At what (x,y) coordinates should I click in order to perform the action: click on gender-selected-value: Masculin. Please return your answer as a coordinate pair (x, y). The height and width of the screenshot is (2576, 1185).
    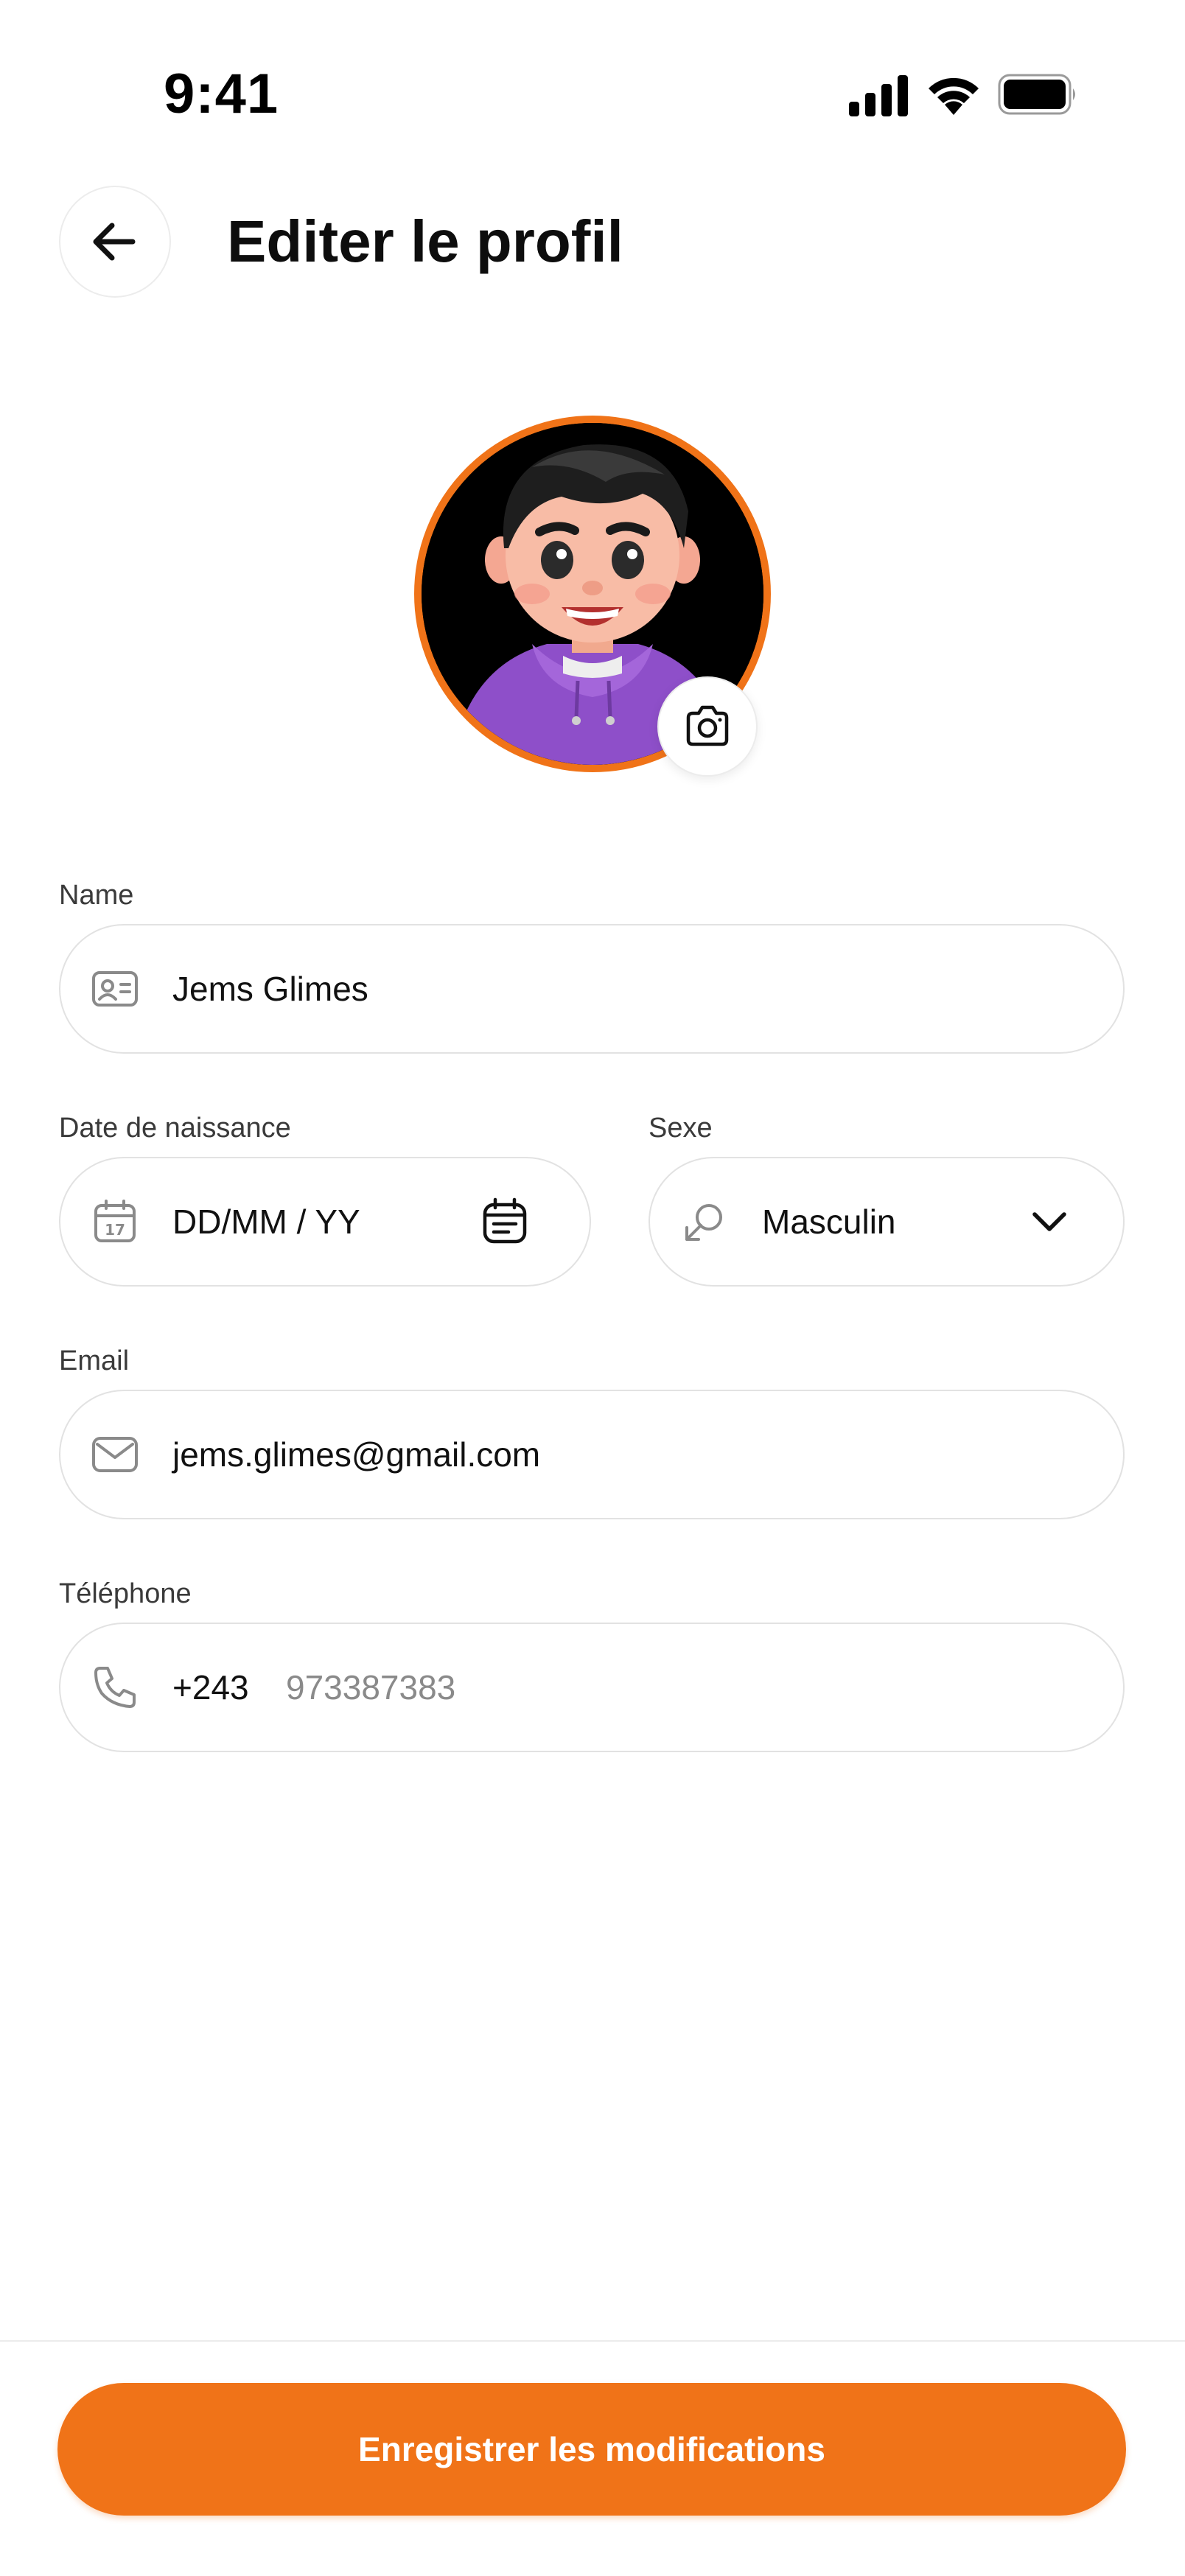
    Looking at the image, I should click on (829, 1222).